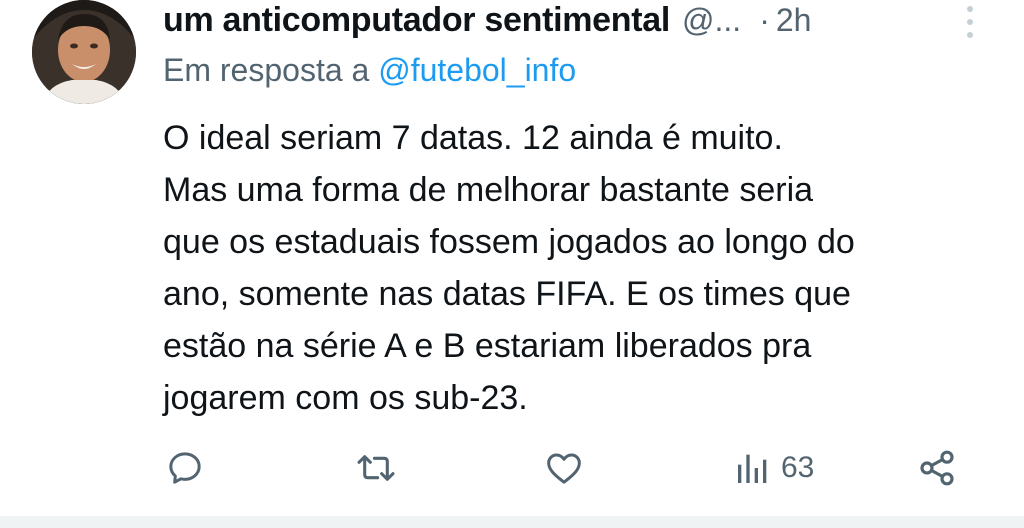 The width and height of the screenshot is (1024, 528). I want to click on tweet-text-line: Mas uma forma de melhorar bastante seria, so click(488, 190).